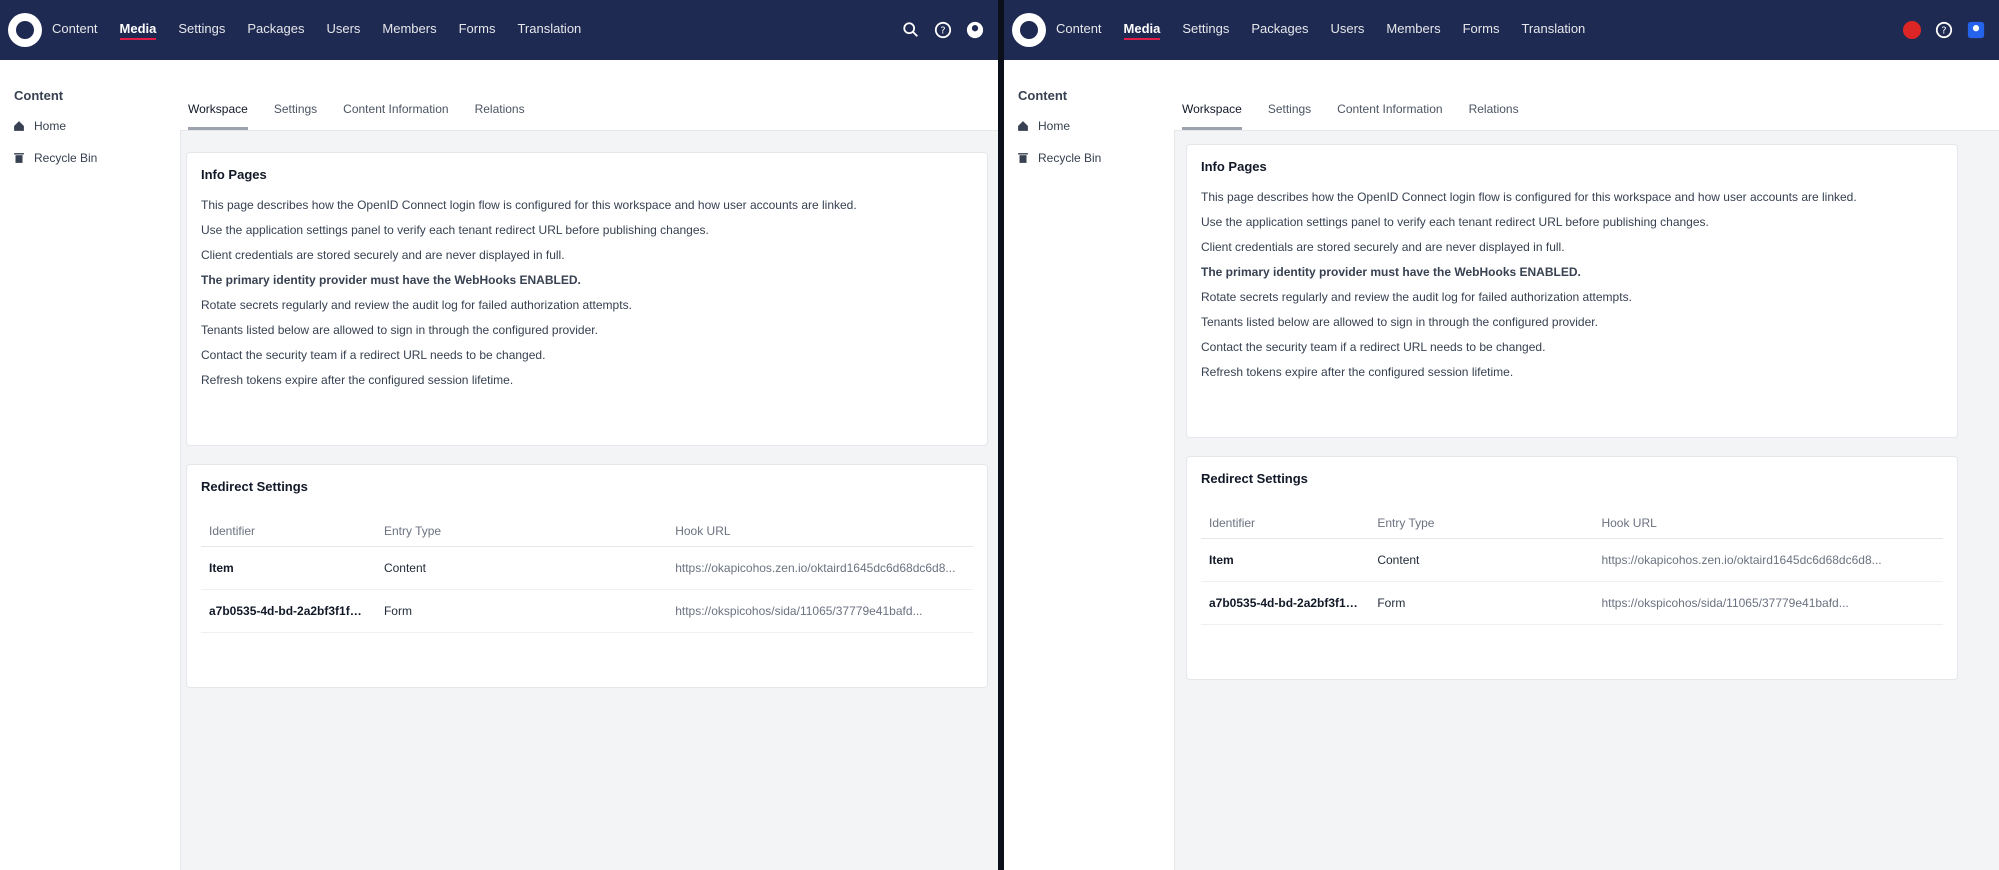 The image size is (1999, 870). What do you see at coordinates (19, 126) in the screenshot?
I see `home-icon` at bounding box center [19, 126].